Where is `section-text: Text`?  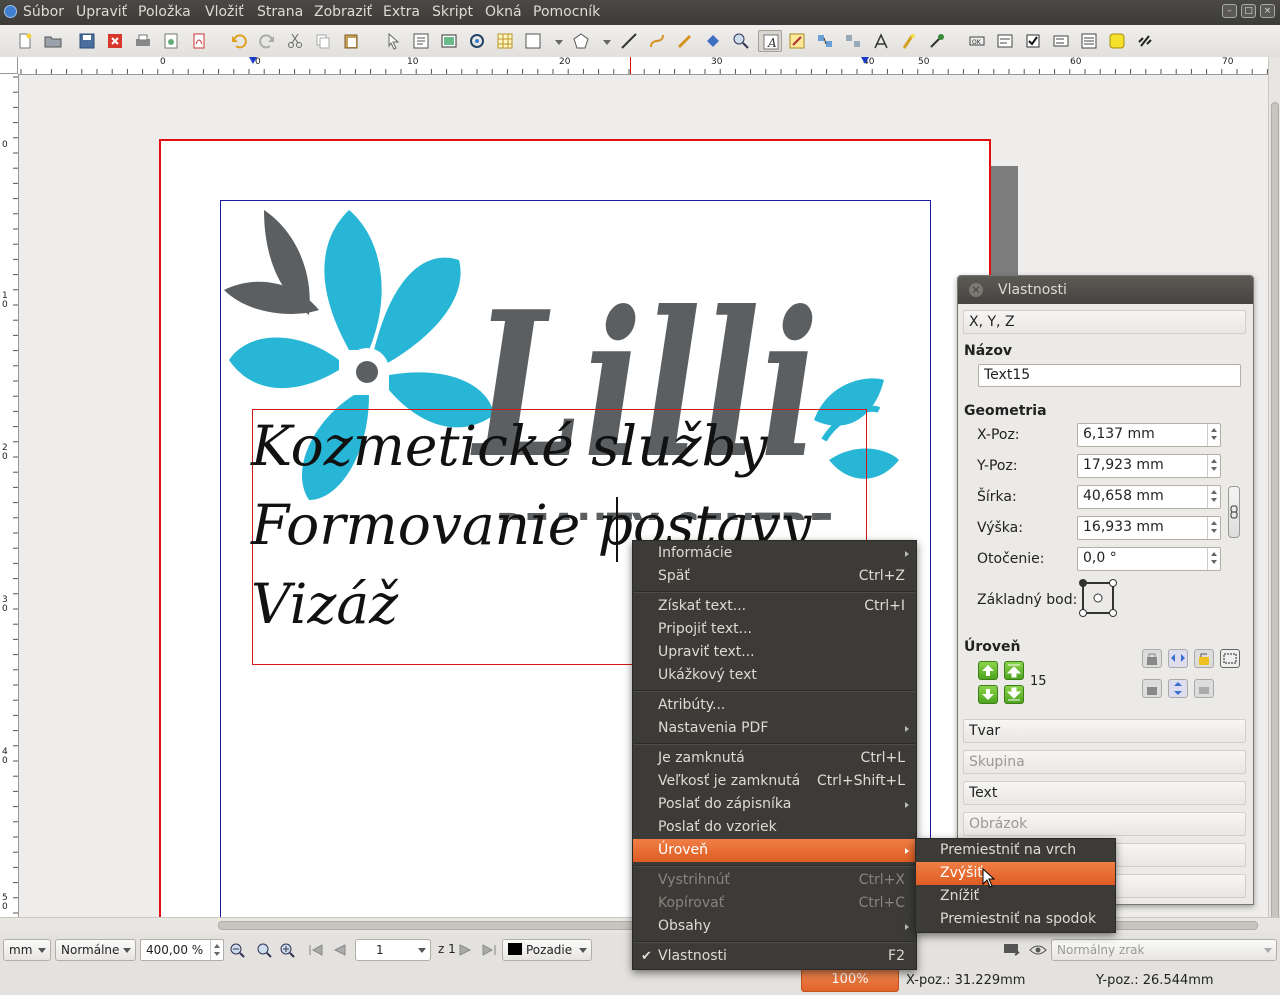 section-text: Text is located at coordinates (1104, 793).